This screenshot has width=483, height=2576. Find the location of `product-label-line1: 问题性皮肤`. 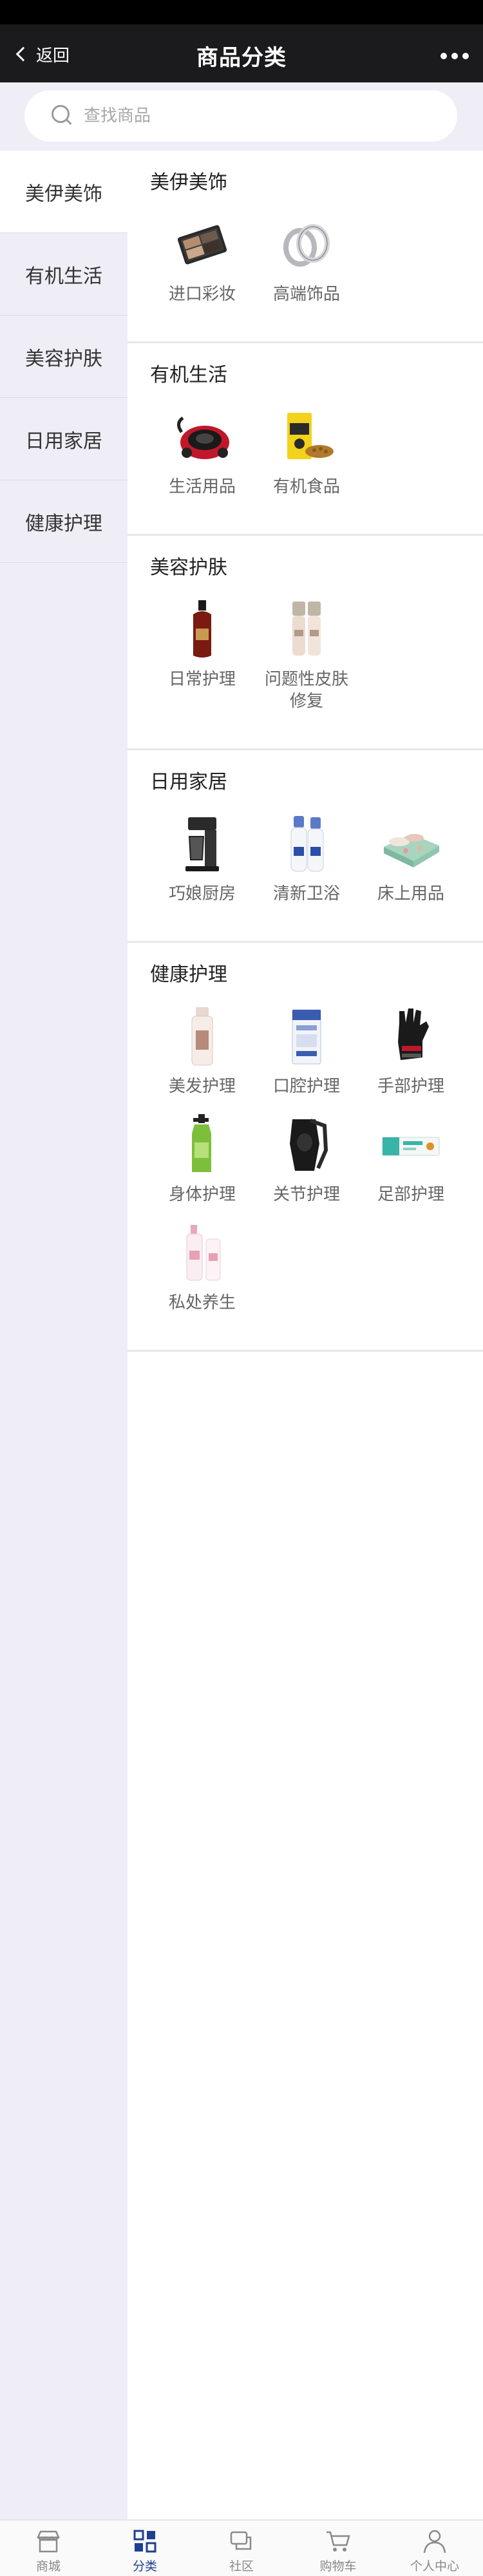

product-label-line1: 问题性皮肤 is located at coordinates (306, 680).